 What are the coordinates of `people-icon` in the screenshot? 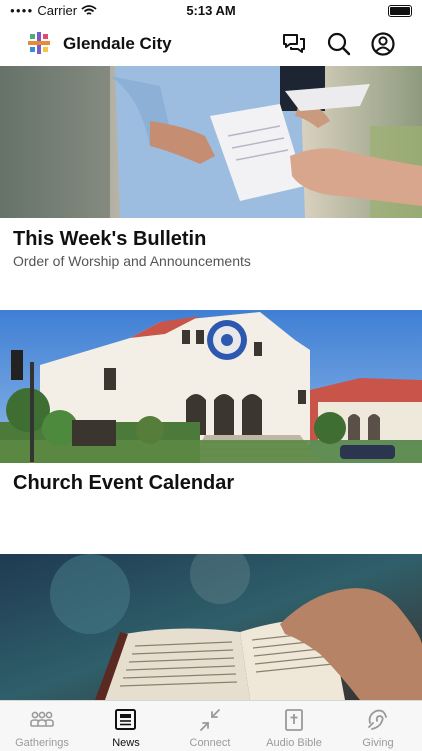 It's located at (42, 719).